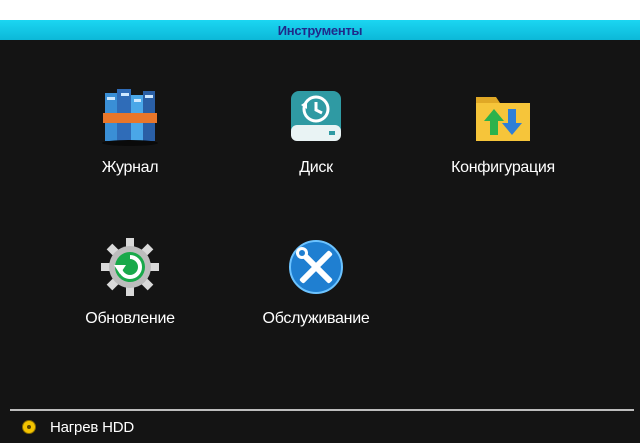 The image size is (640, 443). Describe the element at coordinates (316, 116) in the screenshot. I see `disk-history-icon` at that location.